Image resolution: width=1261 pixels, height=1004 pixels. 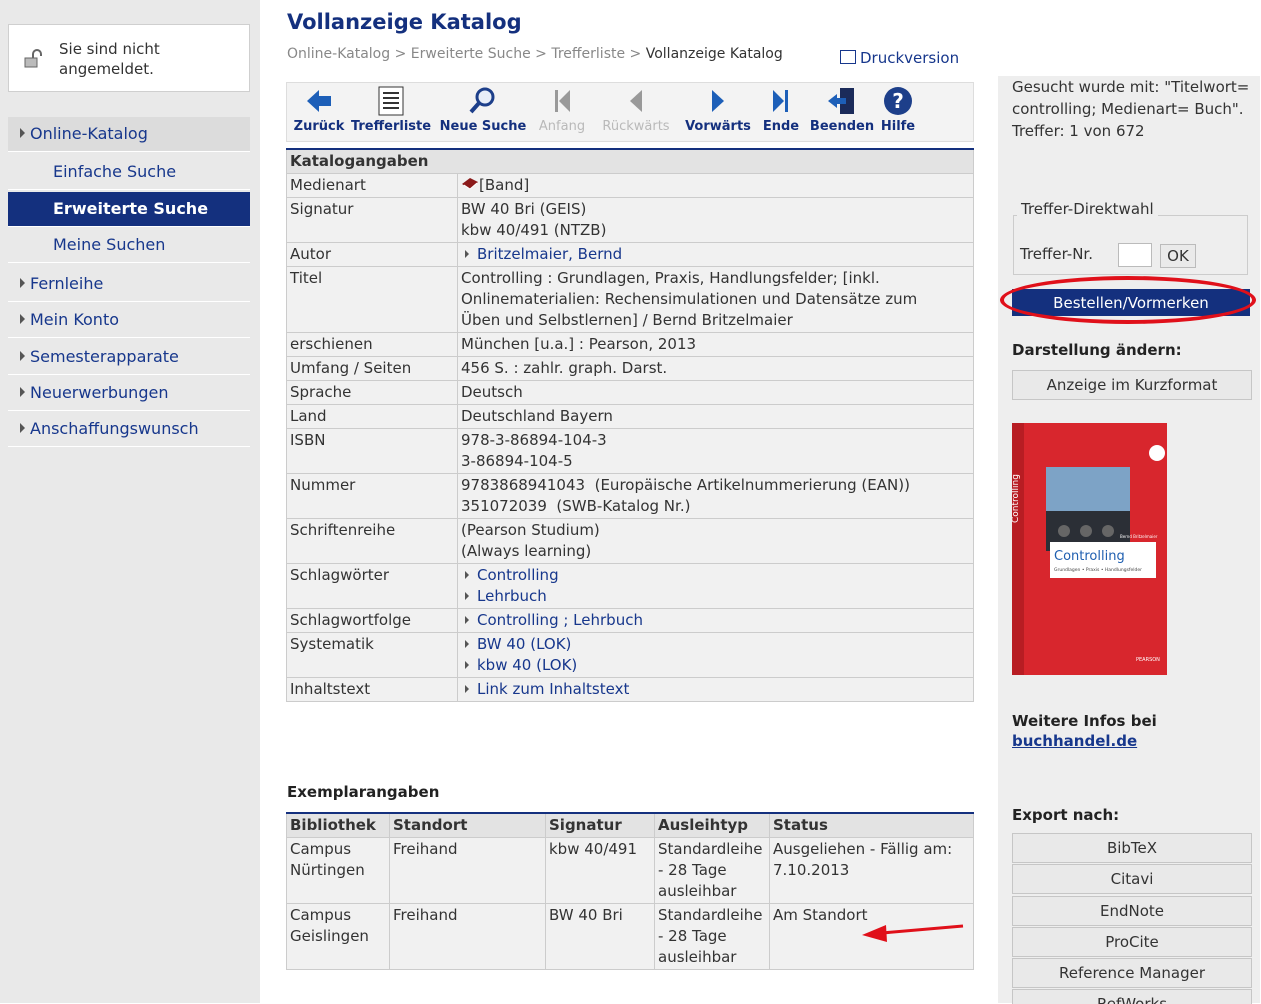 I want to click on sidebar-item-semesterapparate: Semesterapparate, so click(x=129, y=357).